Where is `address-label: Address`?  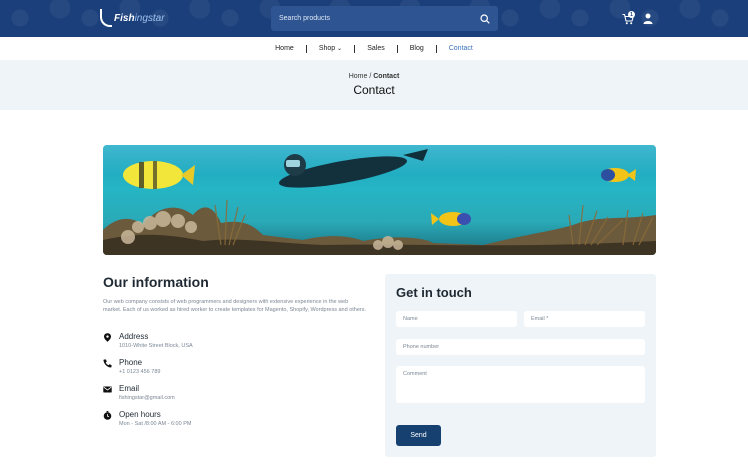
address-label: Address is located at coordinates (134, 336).